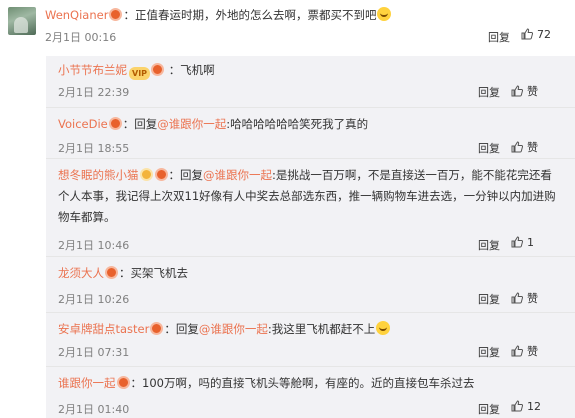  What do you see at coordinates (94, 148) in the screenshot?
I see `reply-time: 2月1日 18:55` at bounding box center [94, 148].